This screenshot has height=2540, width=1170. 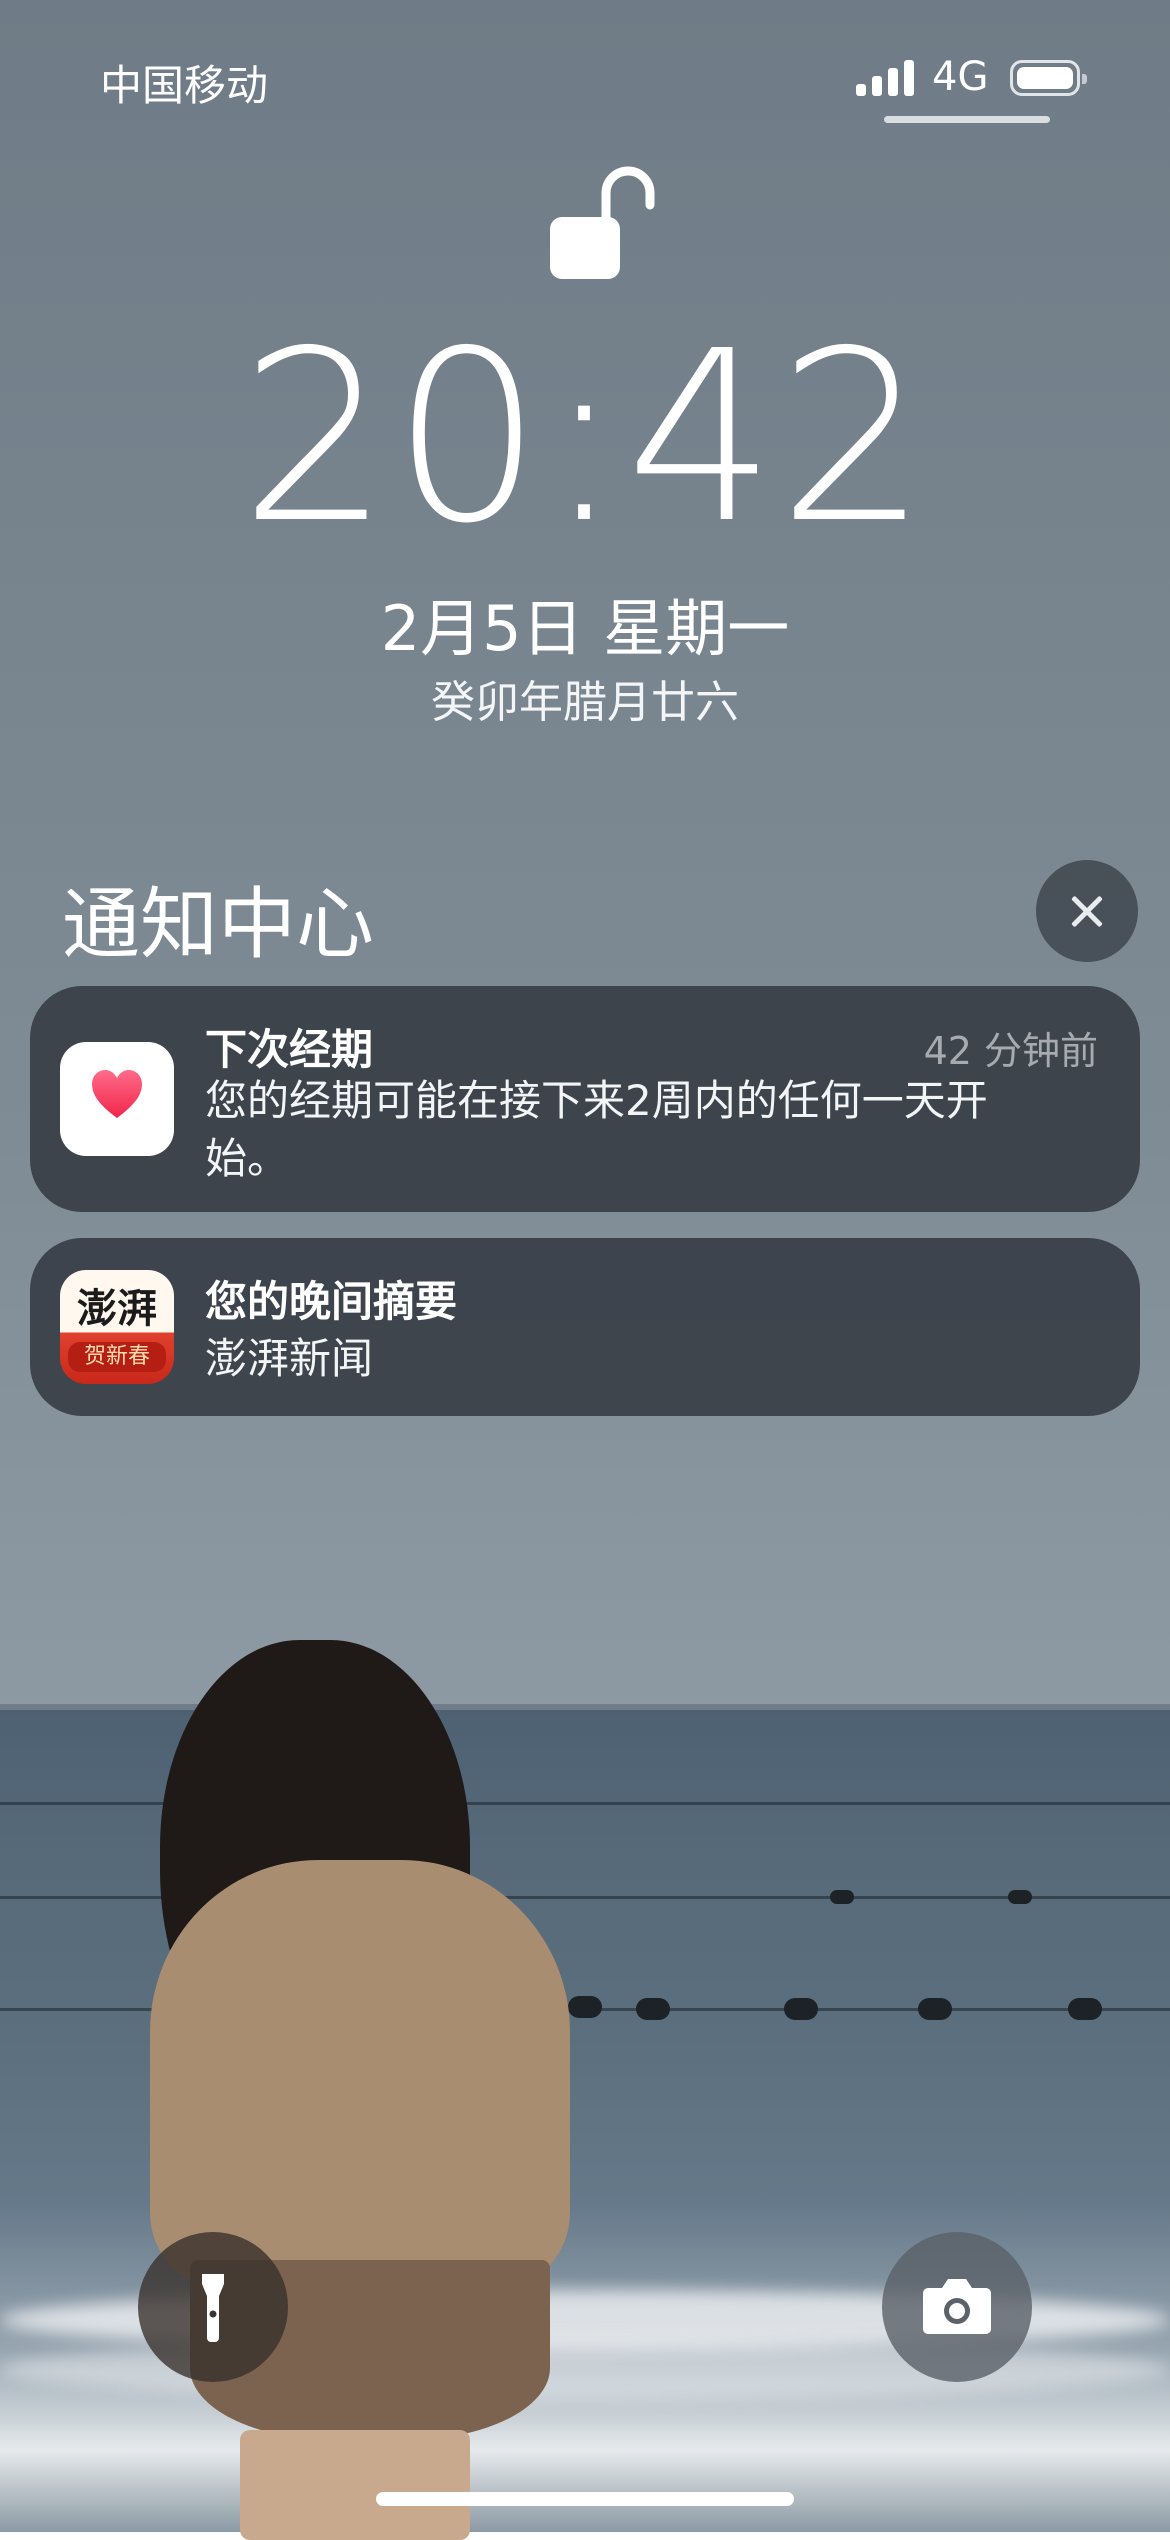 What do you see at coordinates (596, 1129) in the screenshot?
I see `notification-body: 您的经期可能在接下来2周内的任何一天开始。` at bounding box center [596, 1129].